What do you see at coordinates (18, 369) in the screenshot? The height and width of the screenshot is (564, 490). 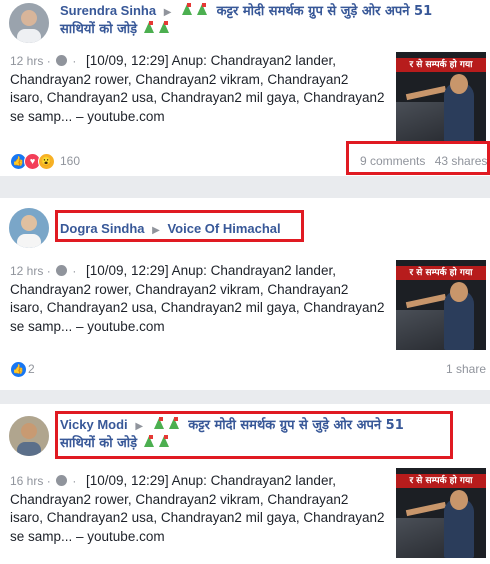 I see `like-reaction-icon: 👍` at bounding box center [18, 369].